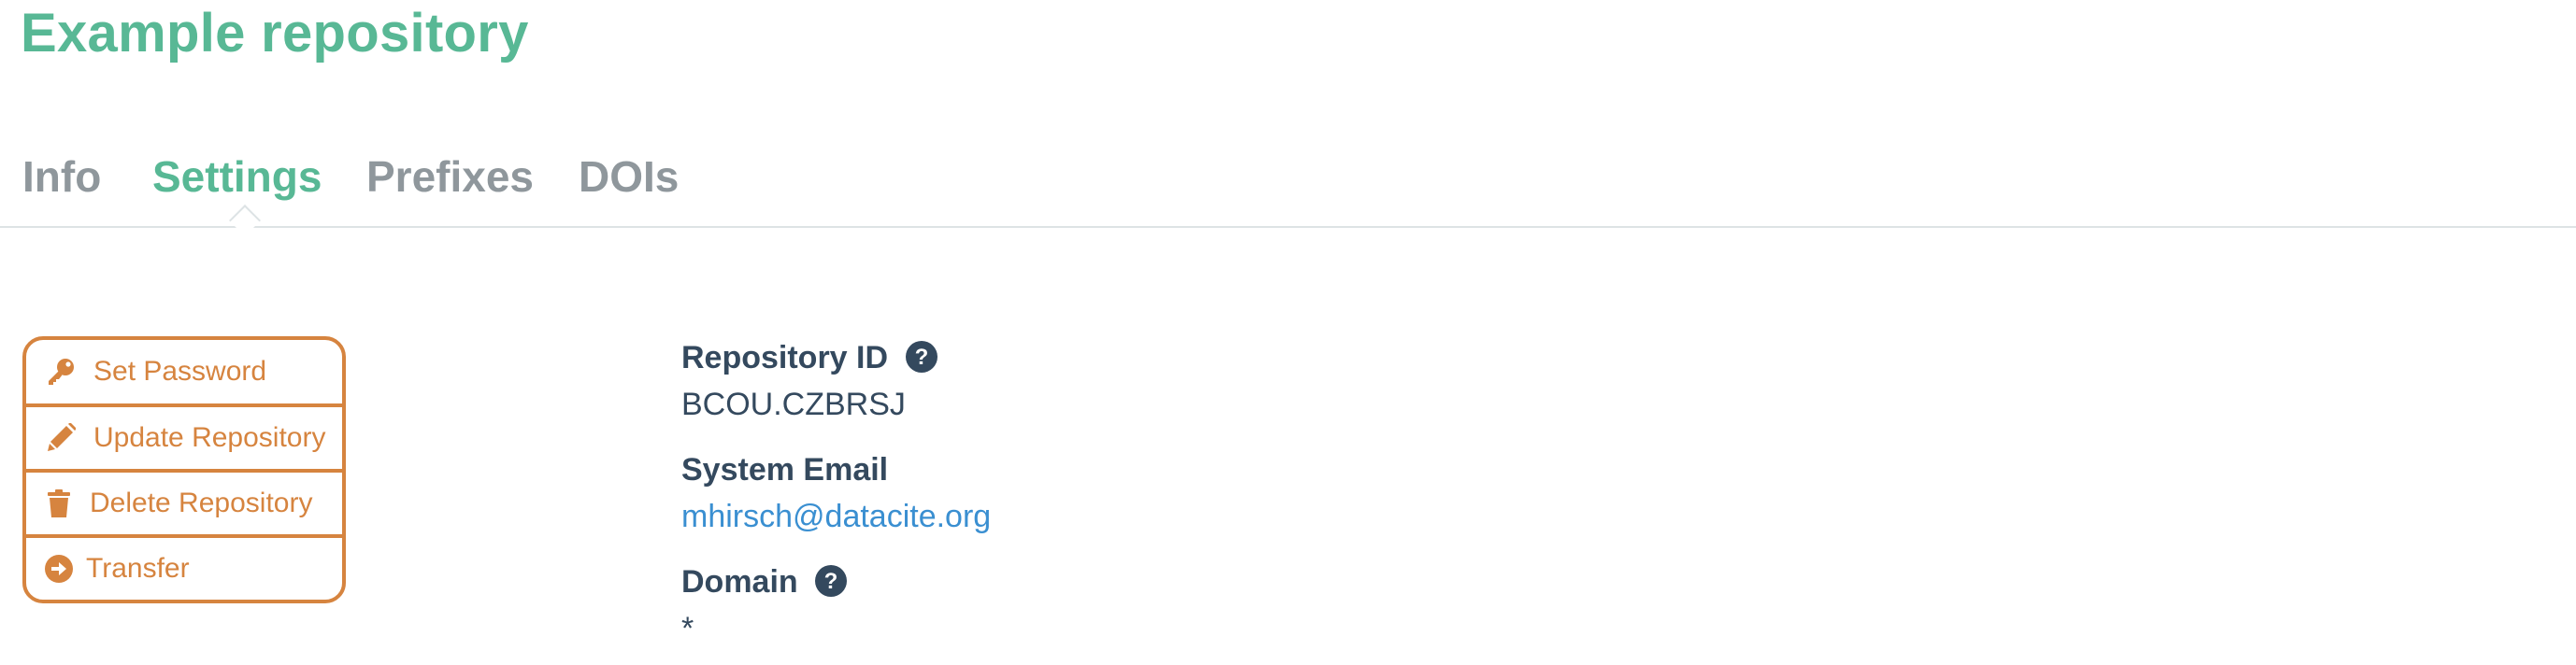  What do you see at coordinates (237, 176) in the screenshot?
I see `tab-settings: Settings` at bounding box center [237, 176].